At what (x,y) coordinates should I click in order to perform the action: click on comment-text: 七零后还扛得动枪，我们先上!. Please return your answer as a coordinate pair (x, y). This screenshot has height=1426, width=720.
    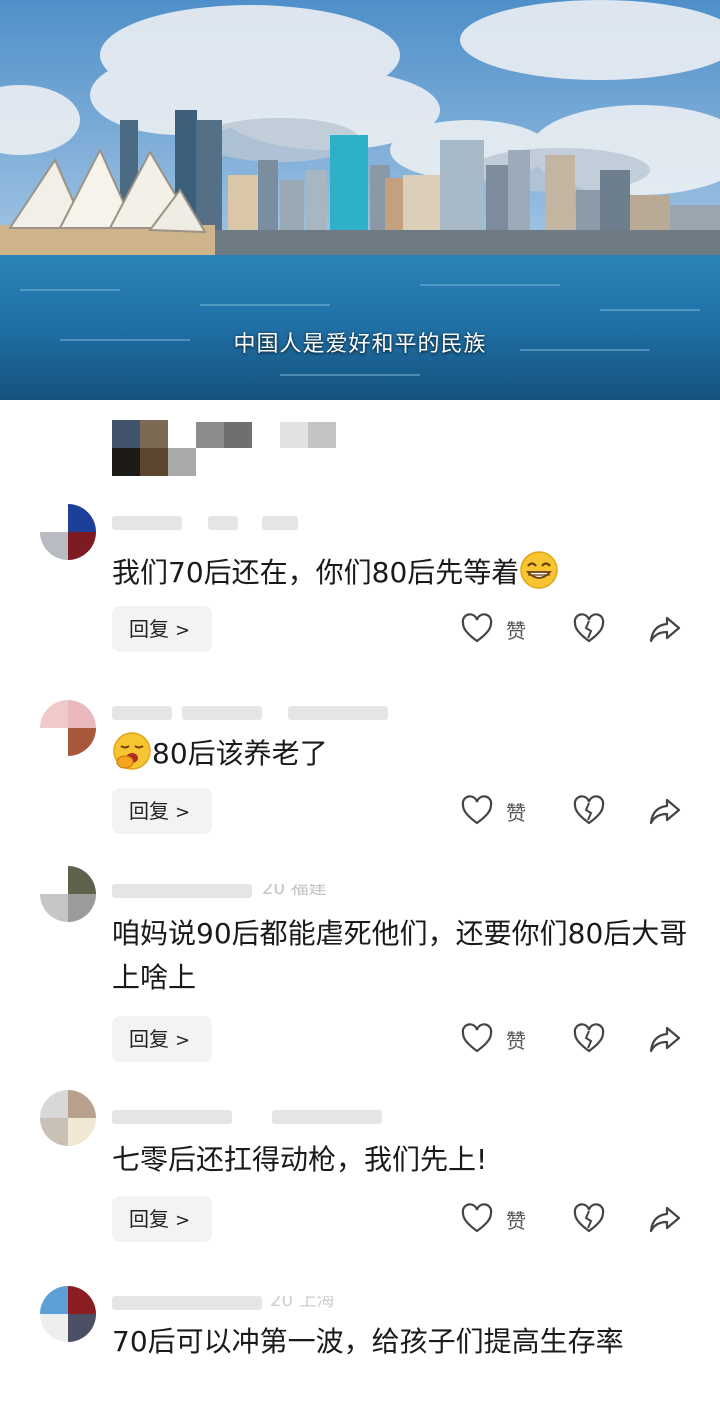
    Looking at the image, I should click on (402, 1160).